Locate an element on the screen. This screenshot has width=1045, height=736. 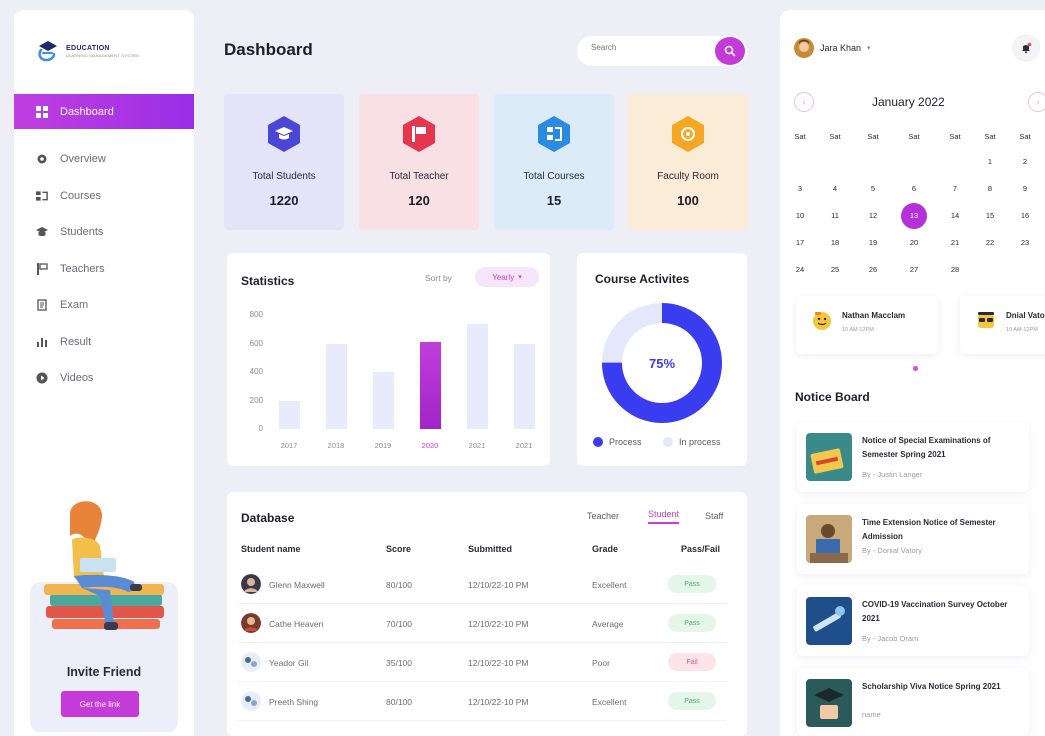
notice-author: name is located at coordinates (871, 714).